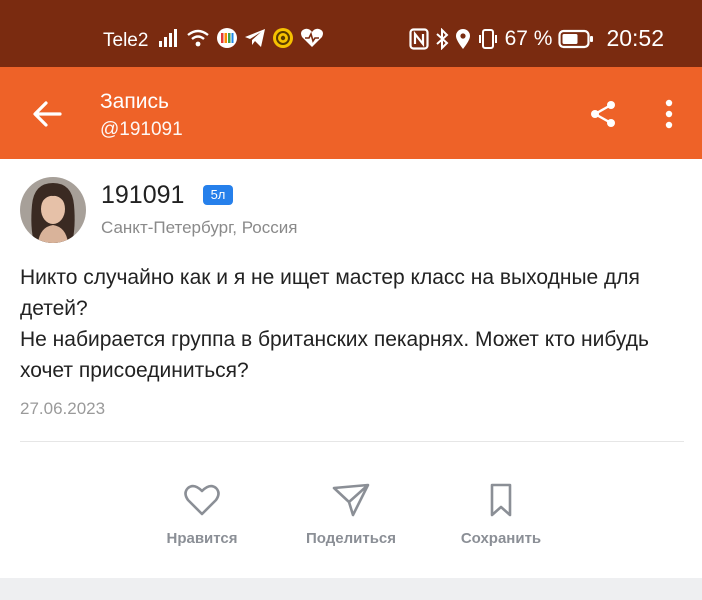 Image resolution: width=702 pixels, height=600 pixels. Describe the element at coordinates (442, 38) in the screenshot. I see `bluetooth-icon` at that location.